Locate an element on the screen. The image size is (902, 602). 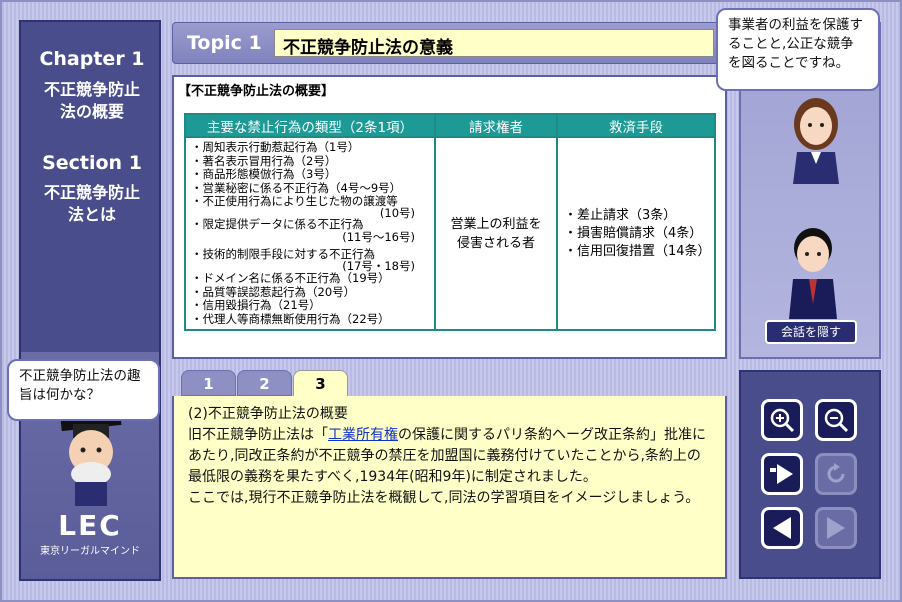
tab-2: 2 is located at coordinates (264, 383).